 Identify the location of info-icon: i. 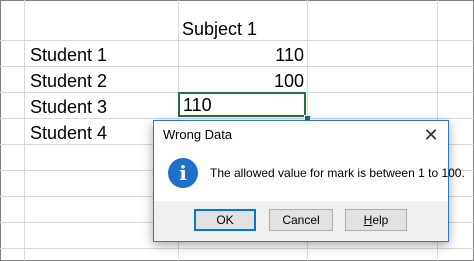
(183, 173).